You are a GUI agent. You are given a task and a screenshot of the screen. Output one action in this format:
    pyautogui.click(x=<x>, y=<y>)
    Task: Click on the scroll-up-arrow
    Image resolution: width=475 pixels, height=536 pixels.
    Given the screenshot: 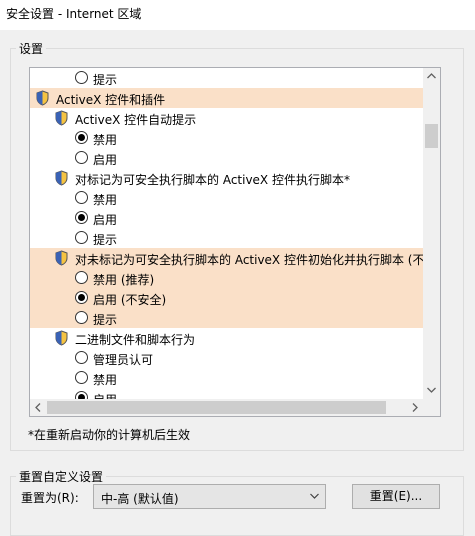 What is the action you would take?
    pyautogui.click(x=431, y=76)
    